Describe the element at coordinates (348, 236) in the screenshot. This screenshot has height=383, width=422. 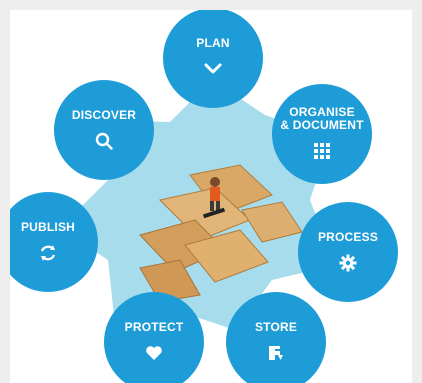
I see `node-process-label: PROCESS` at that location.